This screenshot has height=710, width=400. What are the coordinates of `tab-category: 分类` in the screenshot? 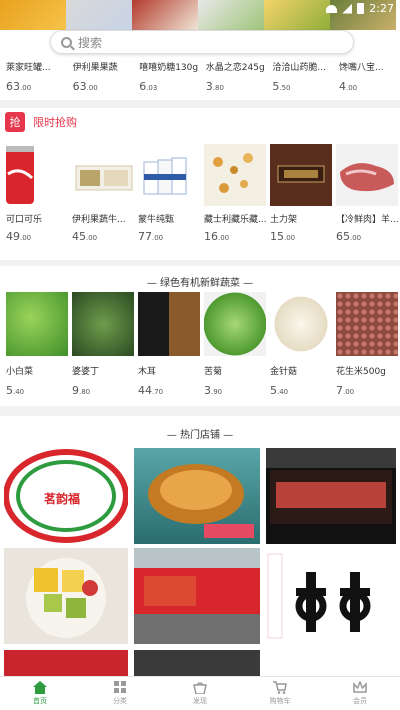 It's located at (120, 693).